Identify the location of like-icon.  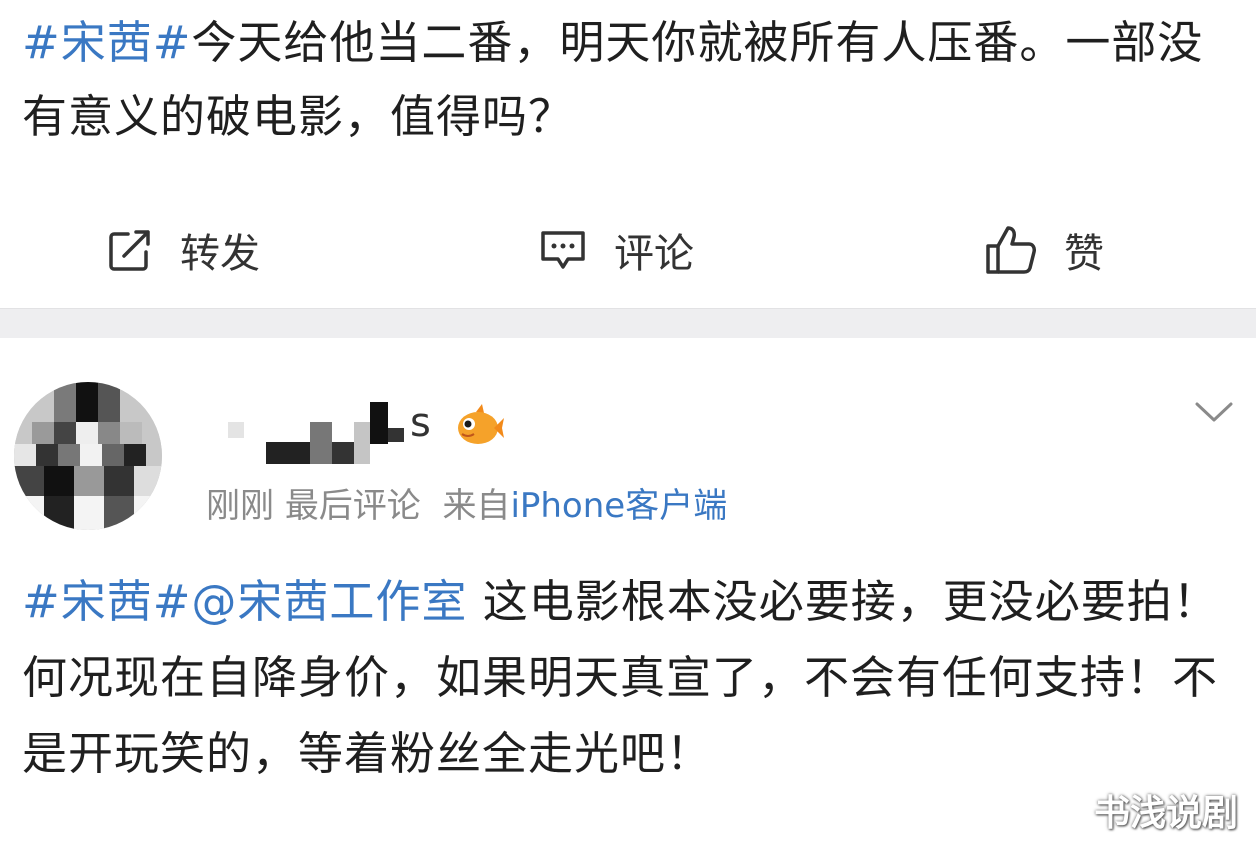
(1011, 250).